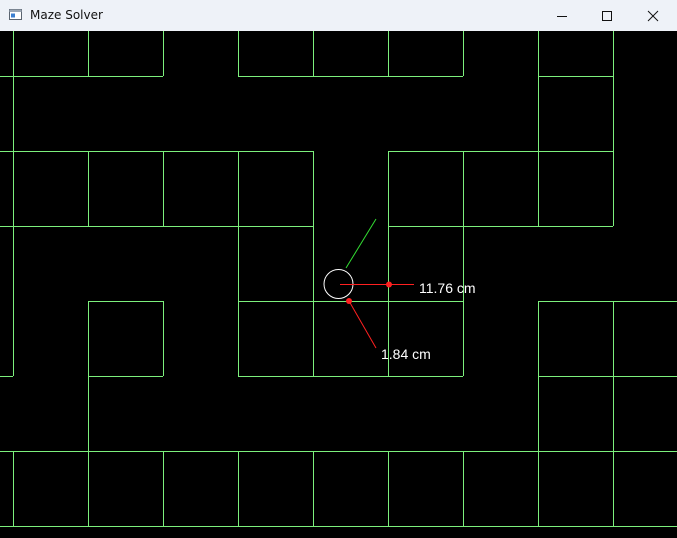 This screenshot has width=677, height=538. Describe the element at coordinates (338, 16) in the screenshot. I see `title-bar: Maze Solver` at that location.